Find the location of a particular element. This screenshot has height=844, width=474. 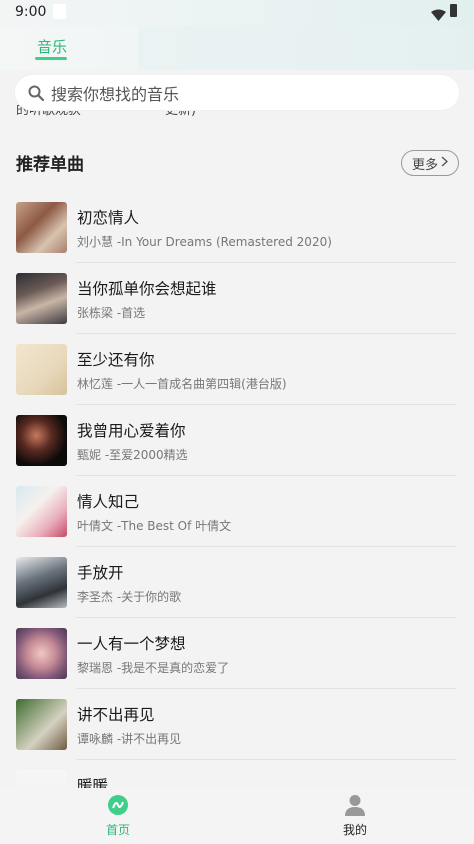

song-title: 讲不出再见 is located at coordinates (116, 715).